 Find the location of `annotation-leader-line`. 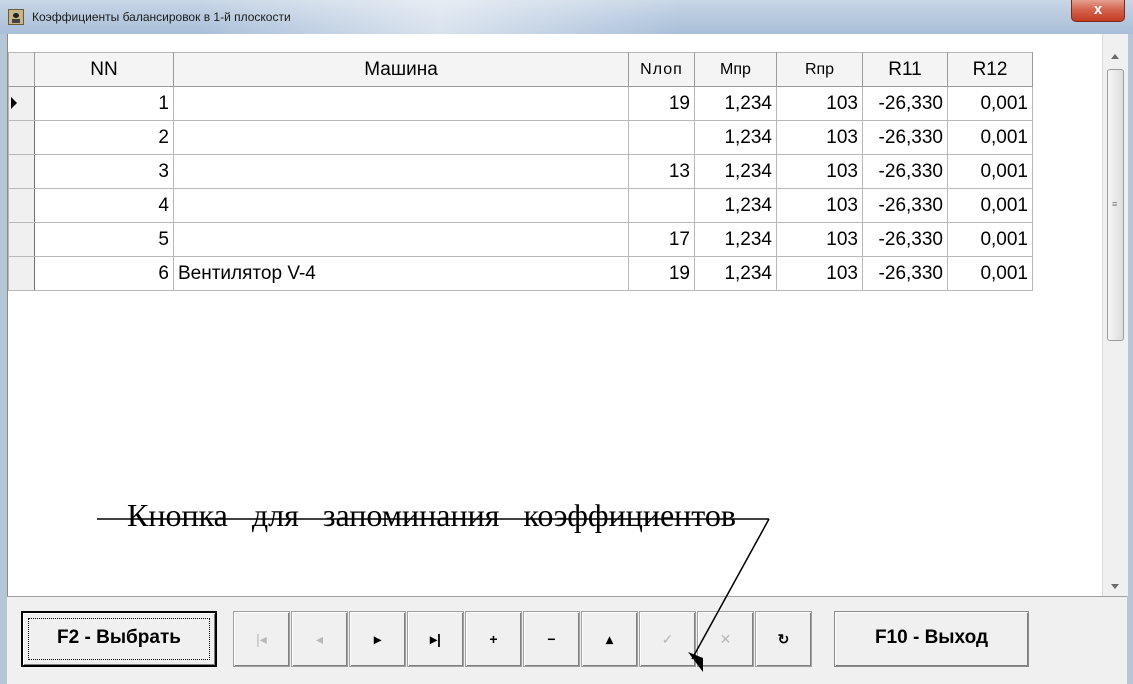

annotation-leader-line is located at coordinates (730, 589).